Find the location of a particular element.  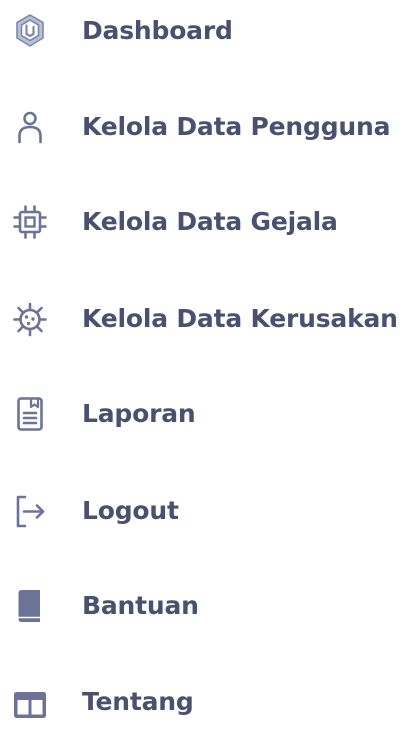

sidebar-item-label: Kelola Data Pengguna is located at coordinates (236, 126).